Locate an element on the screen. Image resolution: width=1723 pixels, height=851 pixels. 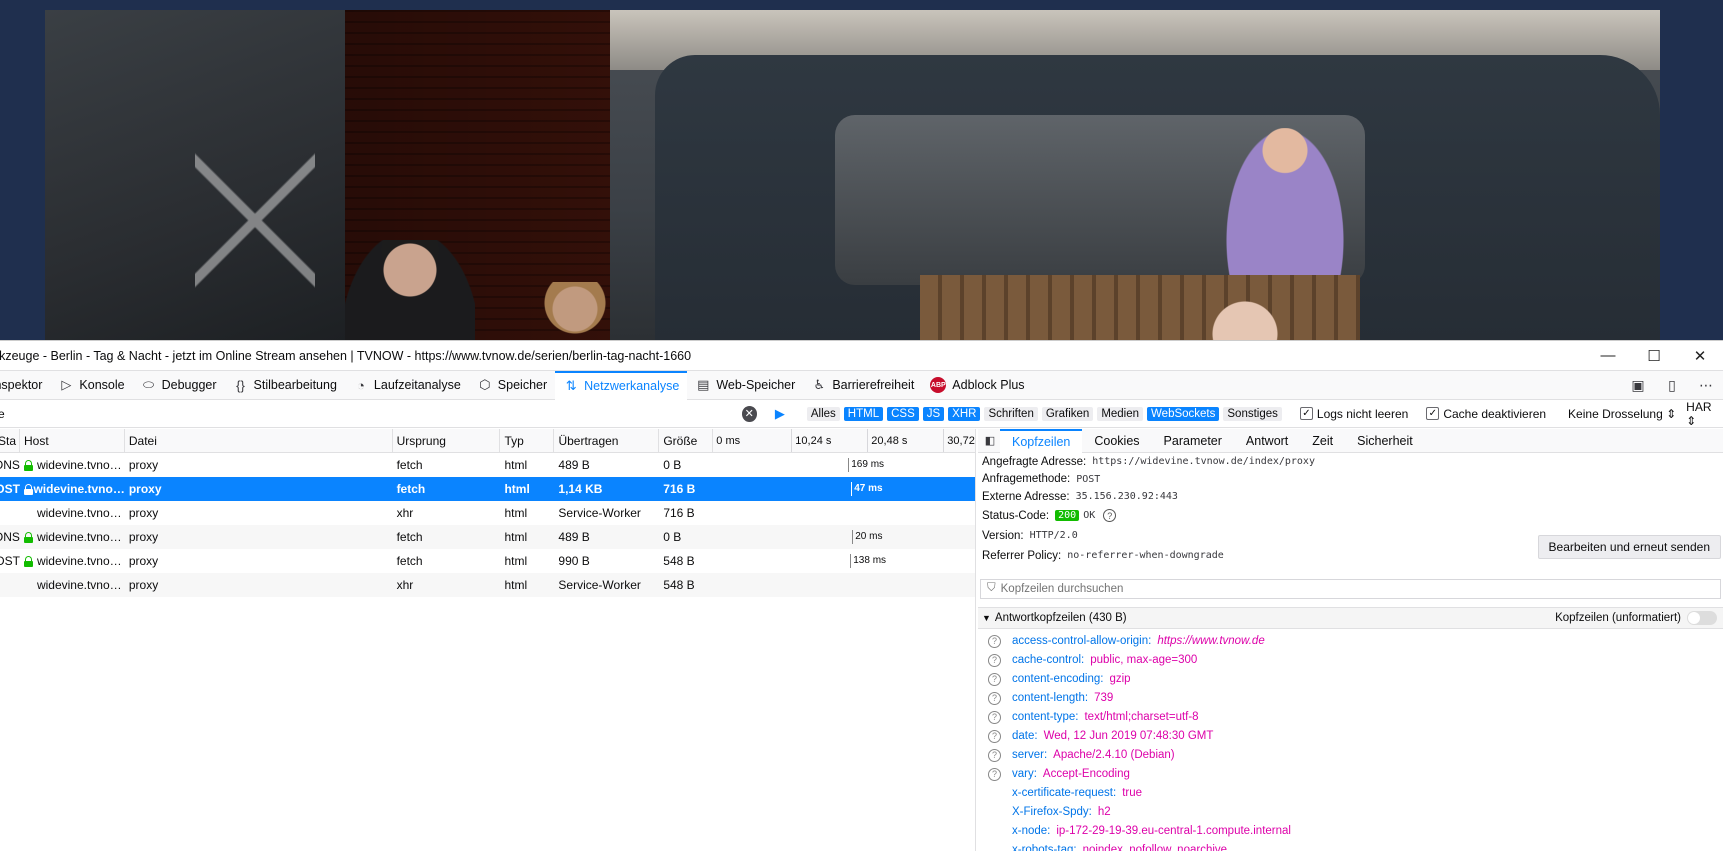
close-button: ✕ is located at coordinates (1700, 356).